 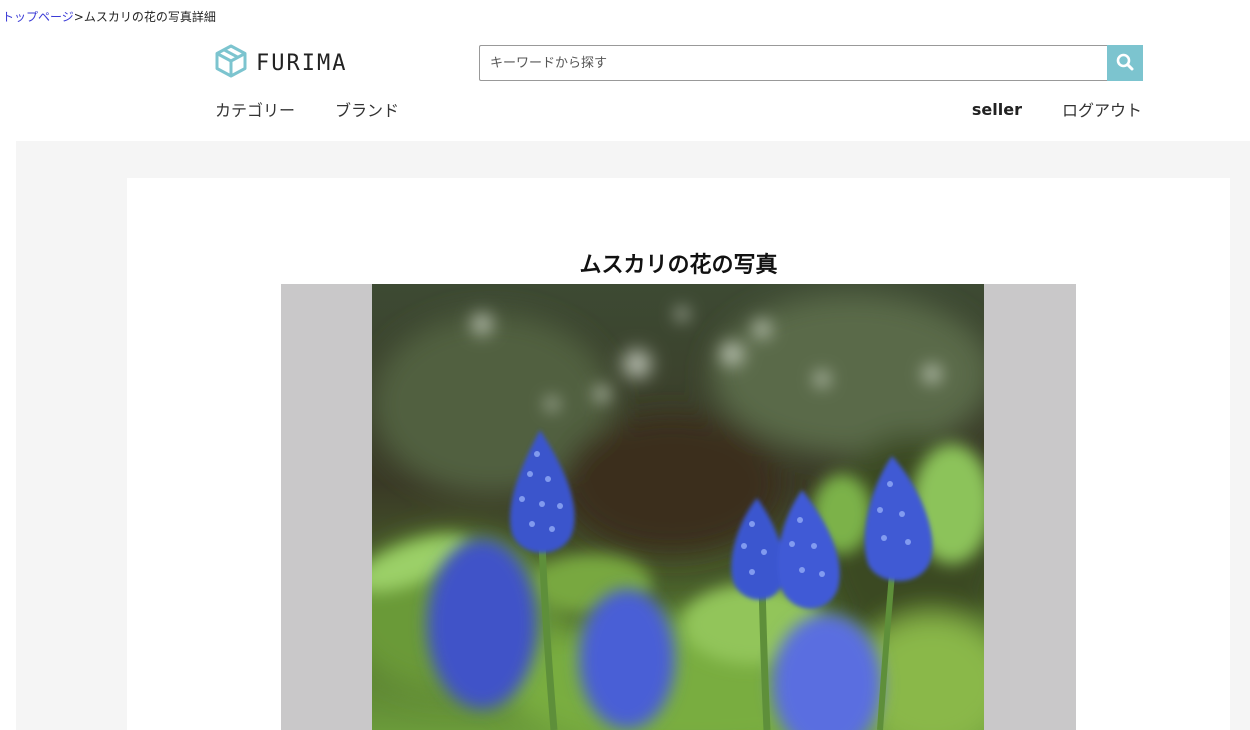 I want to click on nav-category-link: カテゴリー, so click(x=255, y=109).